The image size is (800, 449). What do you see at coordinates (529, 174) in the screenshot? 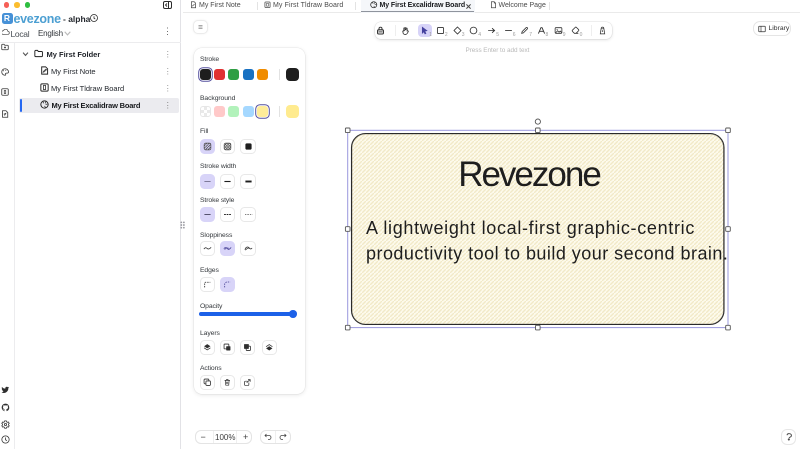
I see `svg-text: Revezone` at bounding box center [529, 174].